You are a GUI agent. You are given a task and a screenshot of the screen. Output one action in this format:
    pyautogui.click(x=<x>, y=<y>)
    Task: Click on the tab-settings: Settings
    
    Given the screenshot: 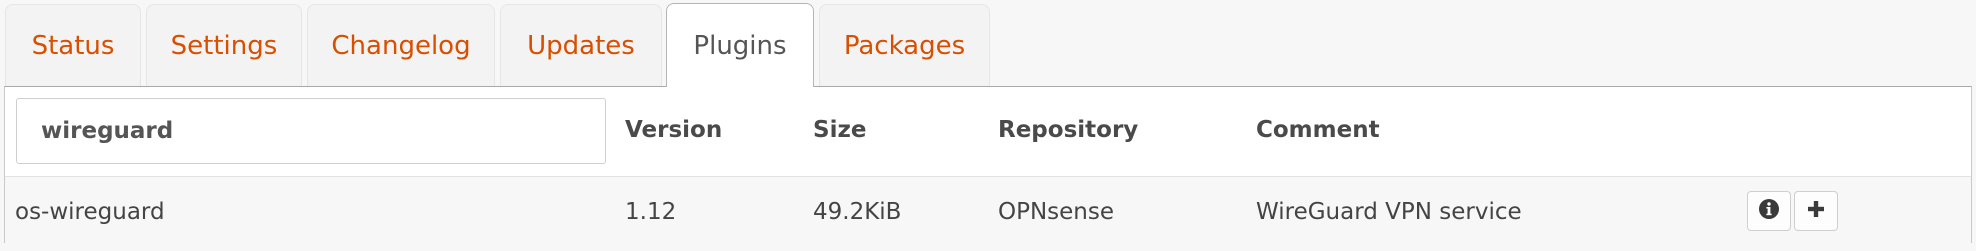 What is the action you would take?
    pyautogui.click(x=224, y=45)
    